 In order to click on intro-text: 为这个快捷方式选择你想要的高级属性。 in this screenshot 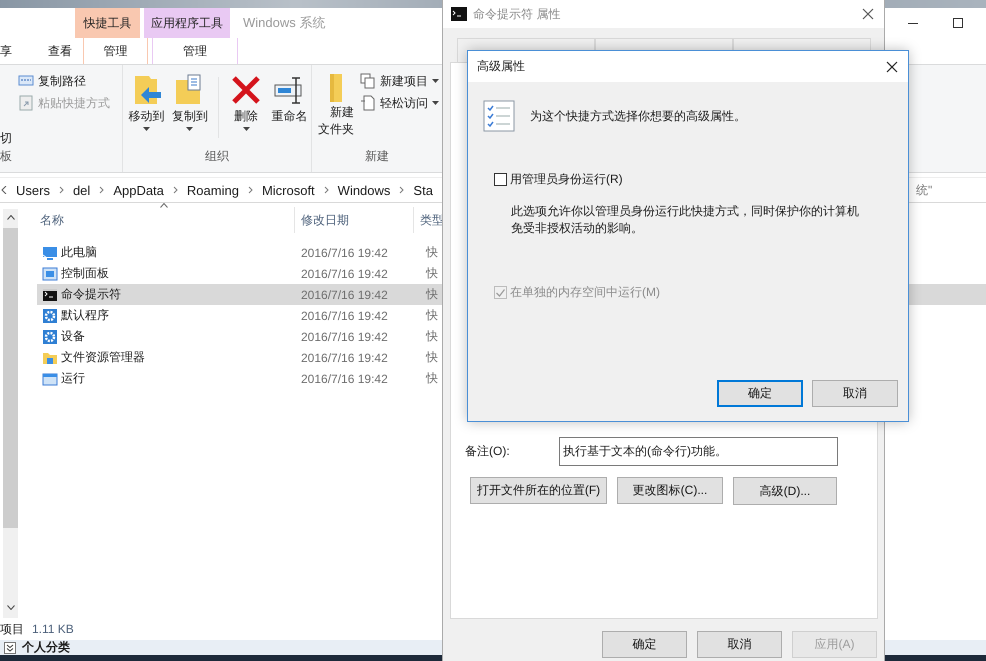, I will do `click(638, 116)`.